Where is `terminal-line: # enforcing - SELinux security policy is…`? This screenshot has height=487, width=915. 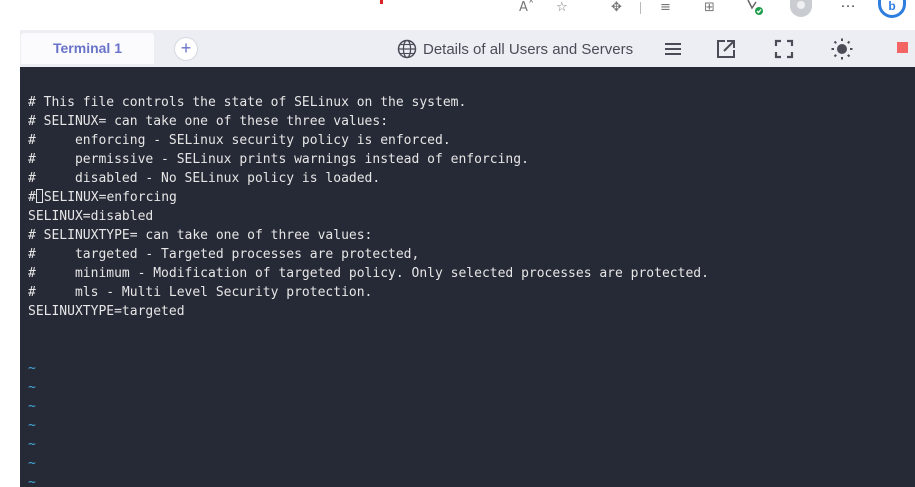
terminal-line: # enforcing - SELinux security policy is… is located at coordinates (239, 140).